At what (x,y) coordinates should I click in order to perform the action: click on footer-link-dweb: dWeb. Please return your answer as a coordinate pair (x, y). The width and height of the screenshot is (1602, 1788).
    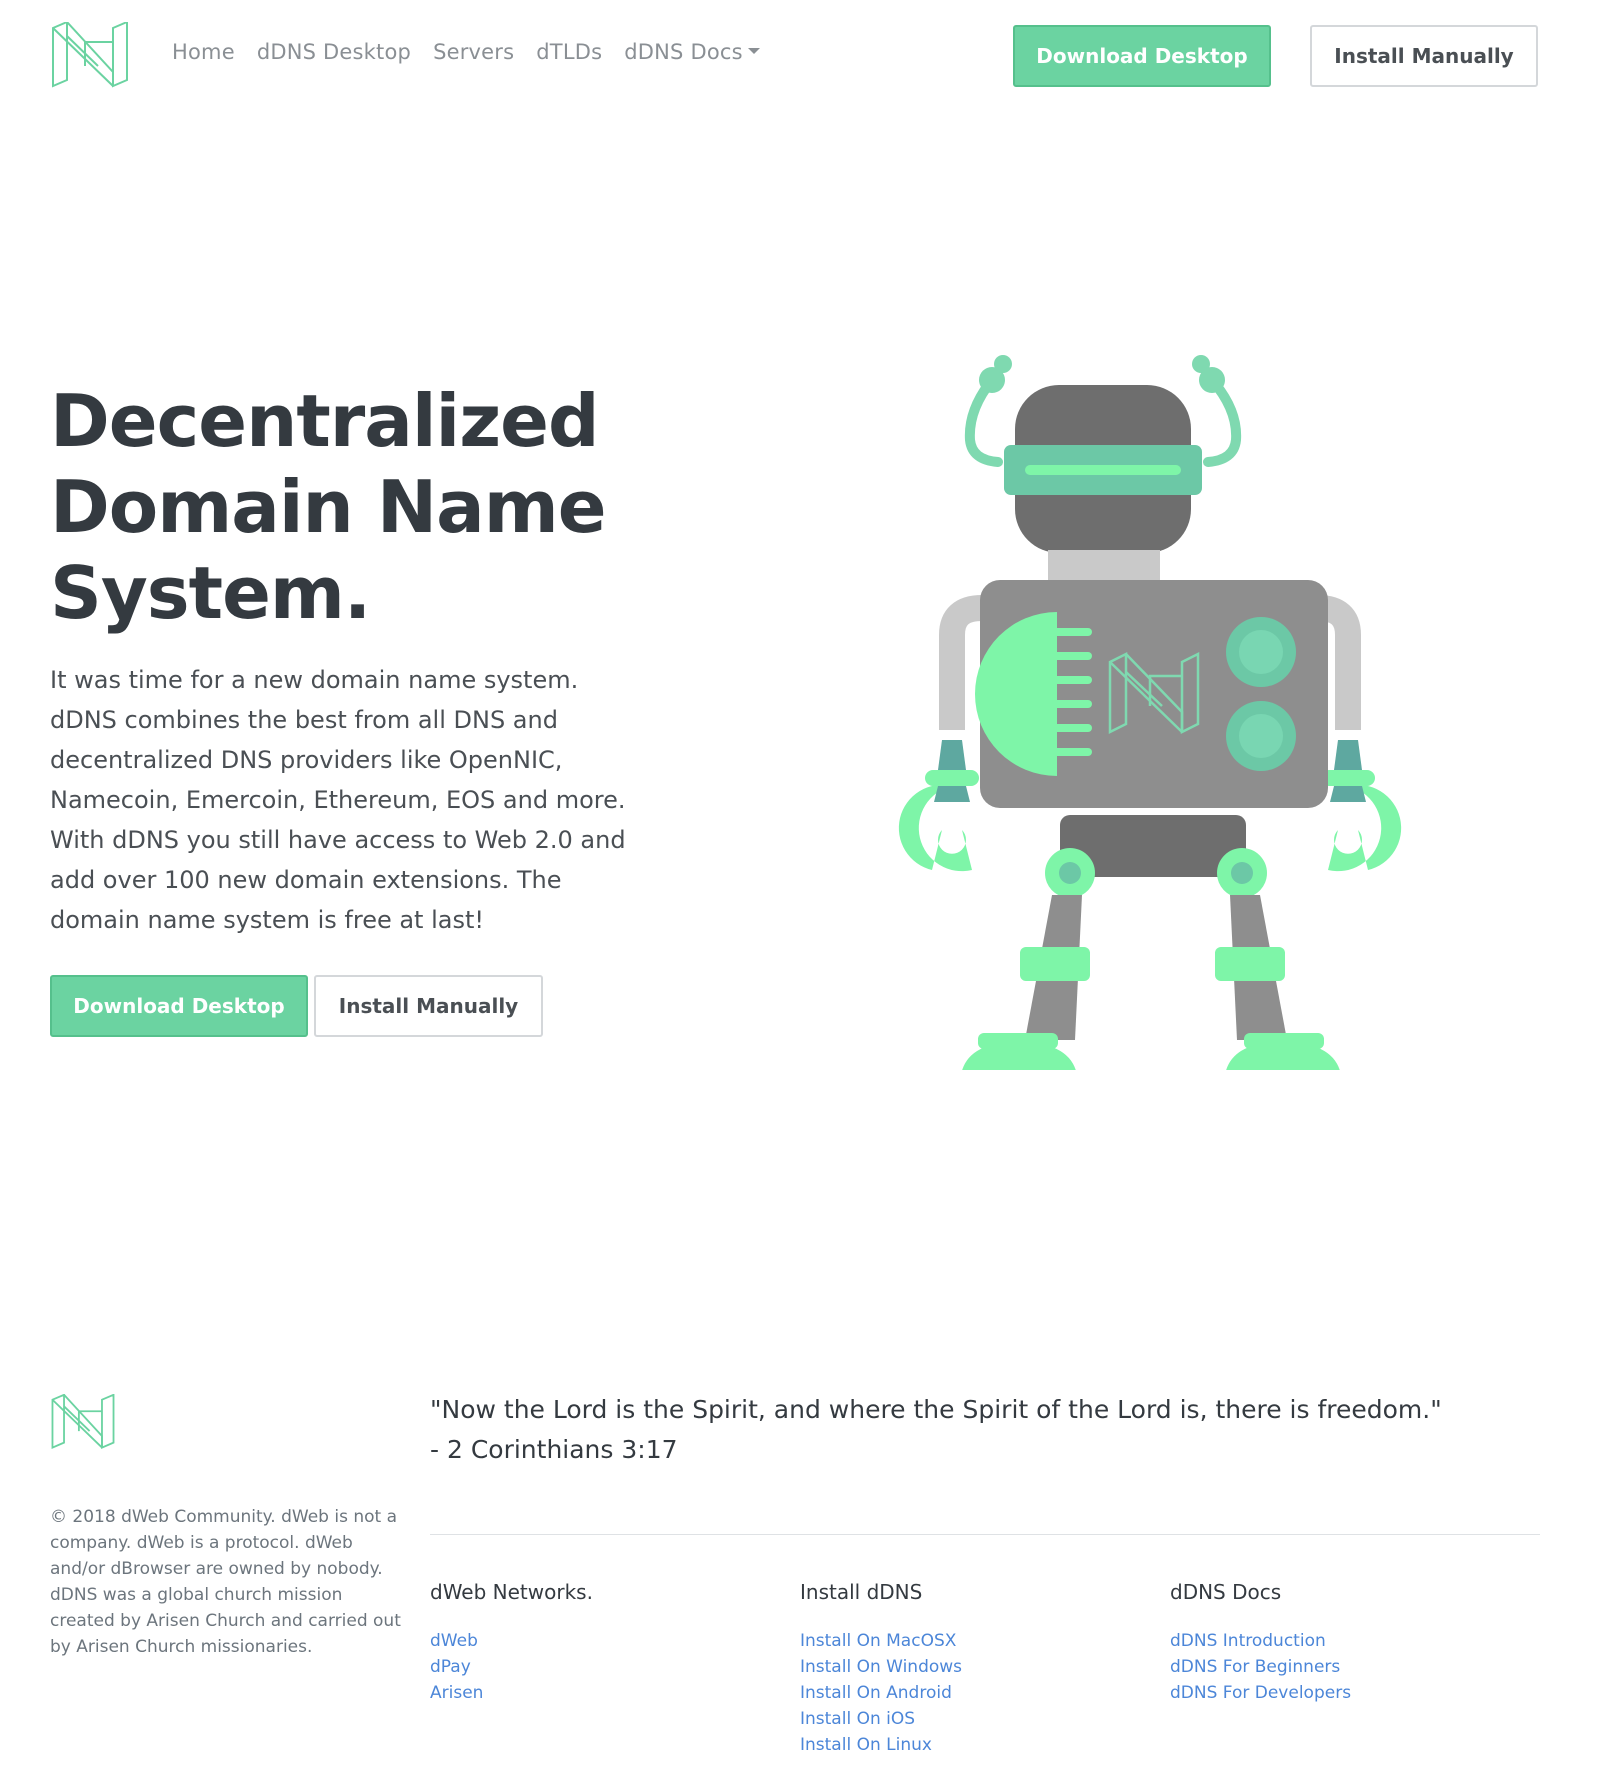
    Looking at the image, I should click on (600, 1641).